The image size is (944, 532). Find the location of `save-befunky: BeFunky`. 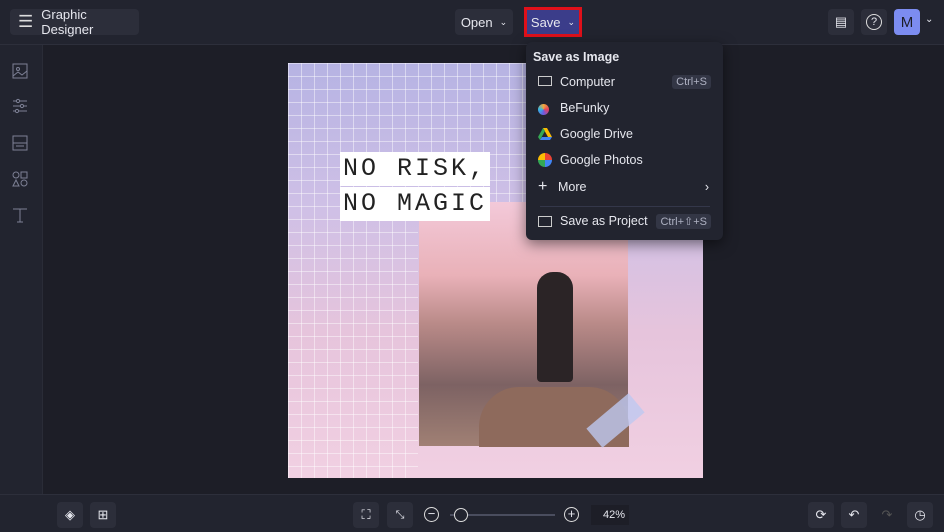

save-befunky: BeFunky is located at coordinates (624, 108).